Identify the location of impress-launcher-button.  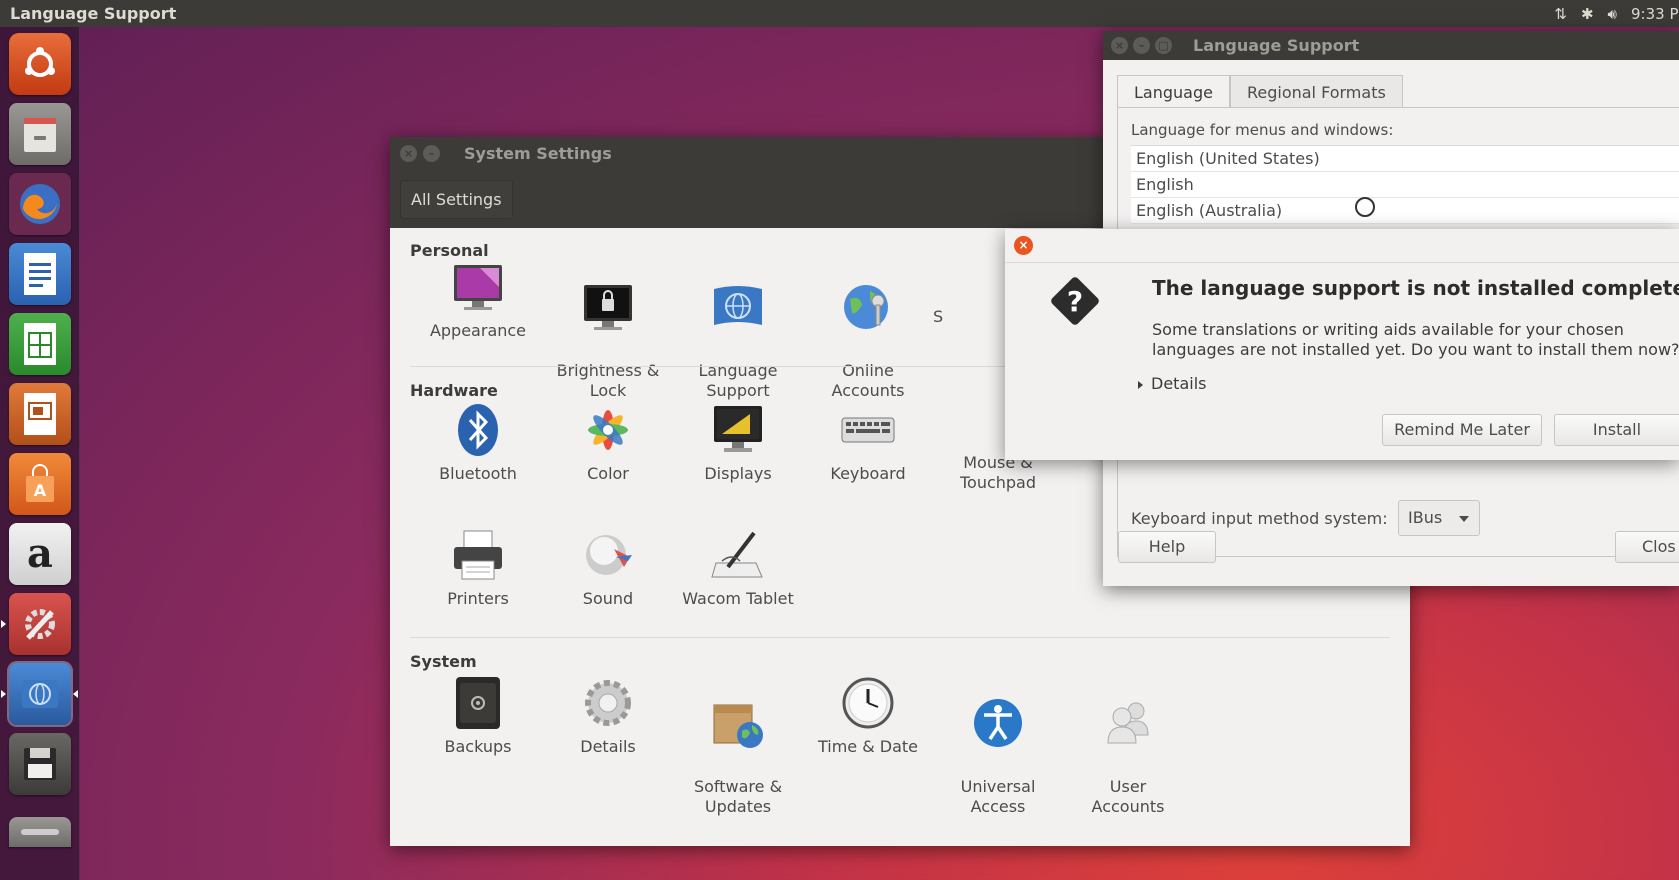
(40, 414).